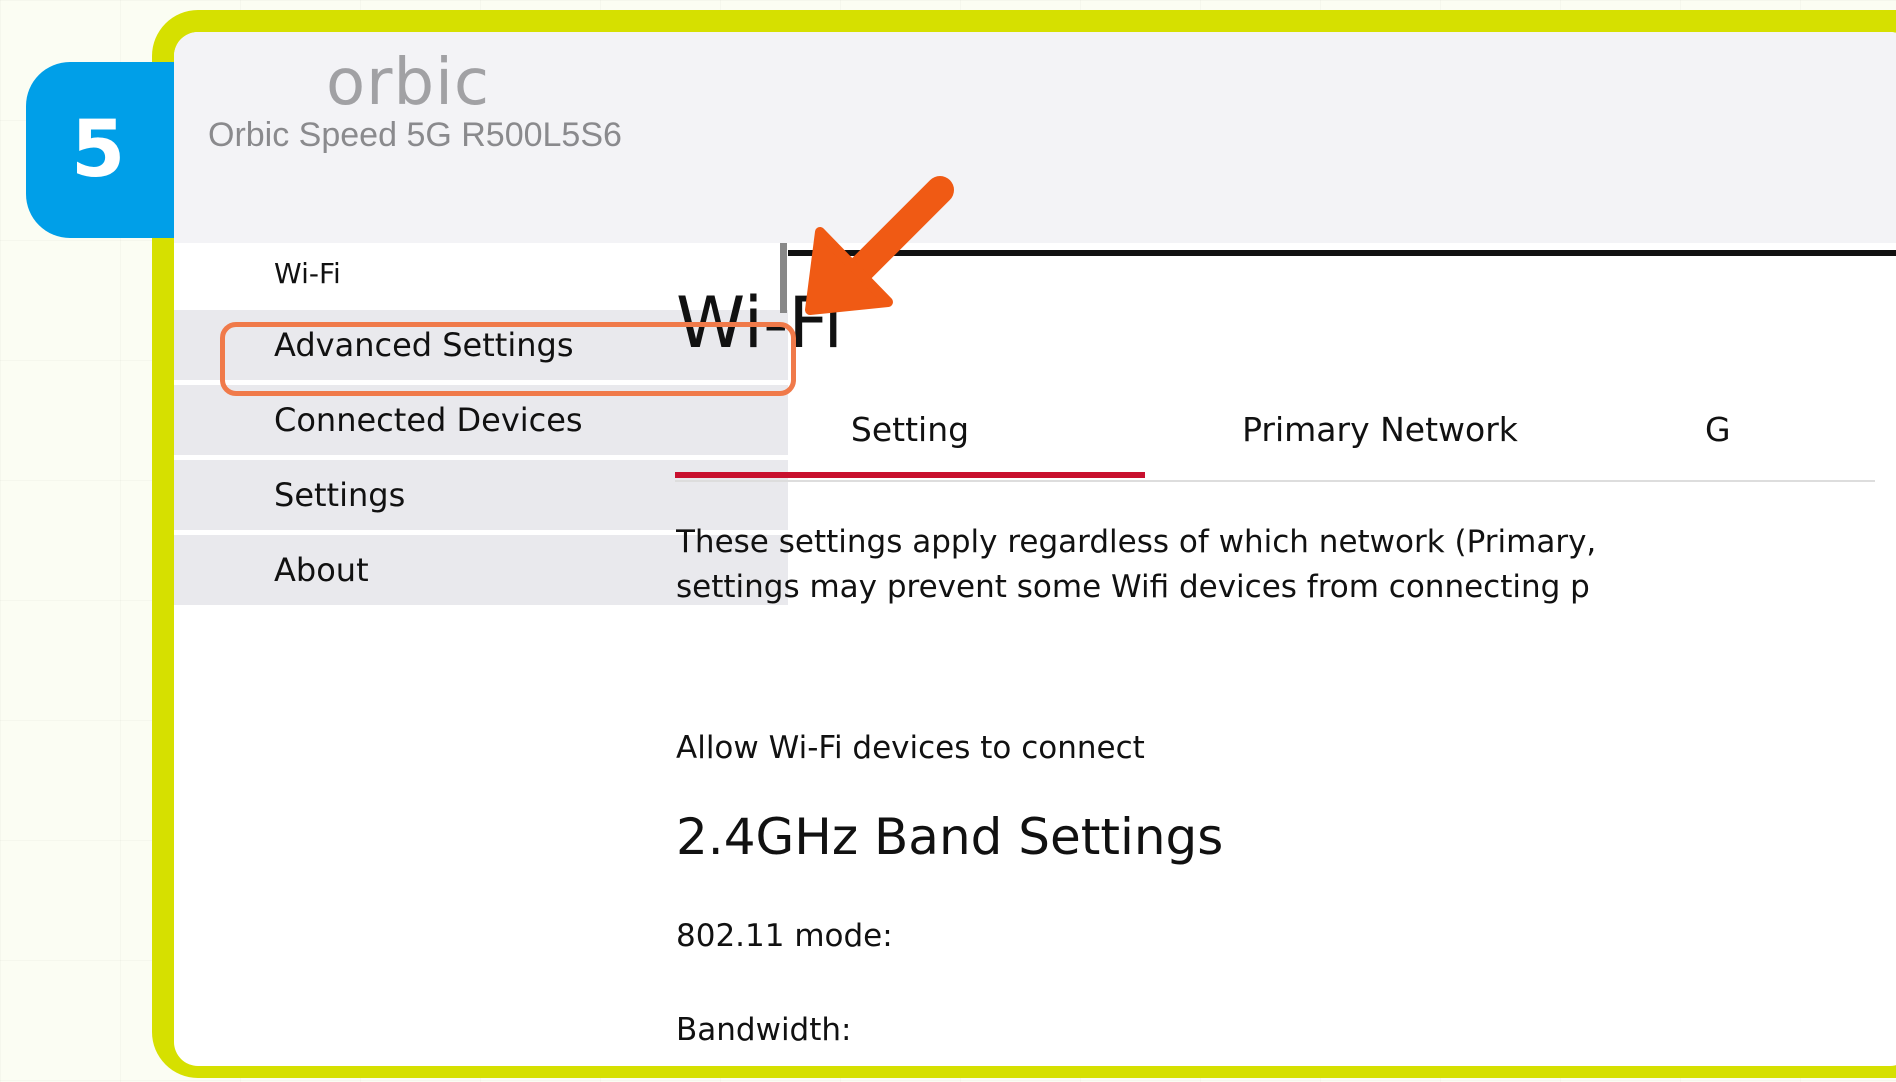  I want to click on band-settings-heading: 2.4GHz Band Settings, so click(950, 837).